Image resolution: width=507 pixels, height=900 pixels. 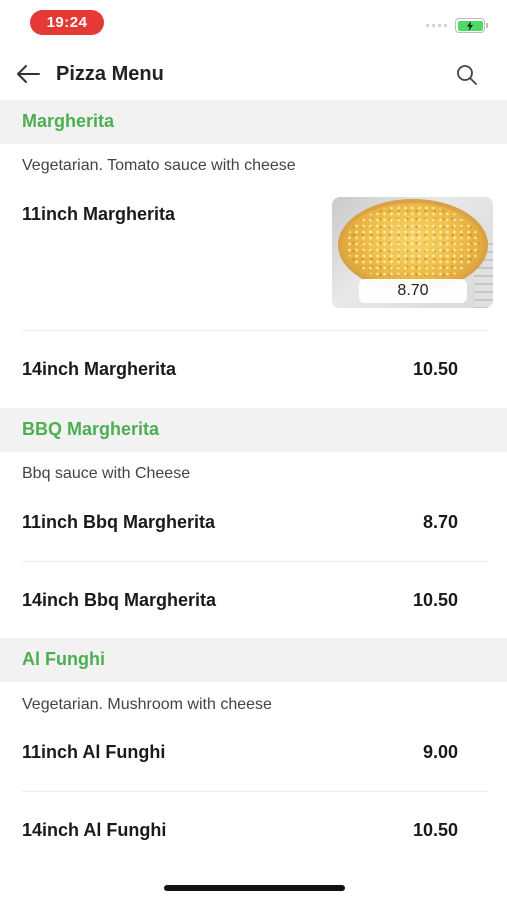 What do you see at coordinates (94, 830) in the screenshot?
I see `item-name: 14inch Al Funghi` at bounding box center [94, 830].